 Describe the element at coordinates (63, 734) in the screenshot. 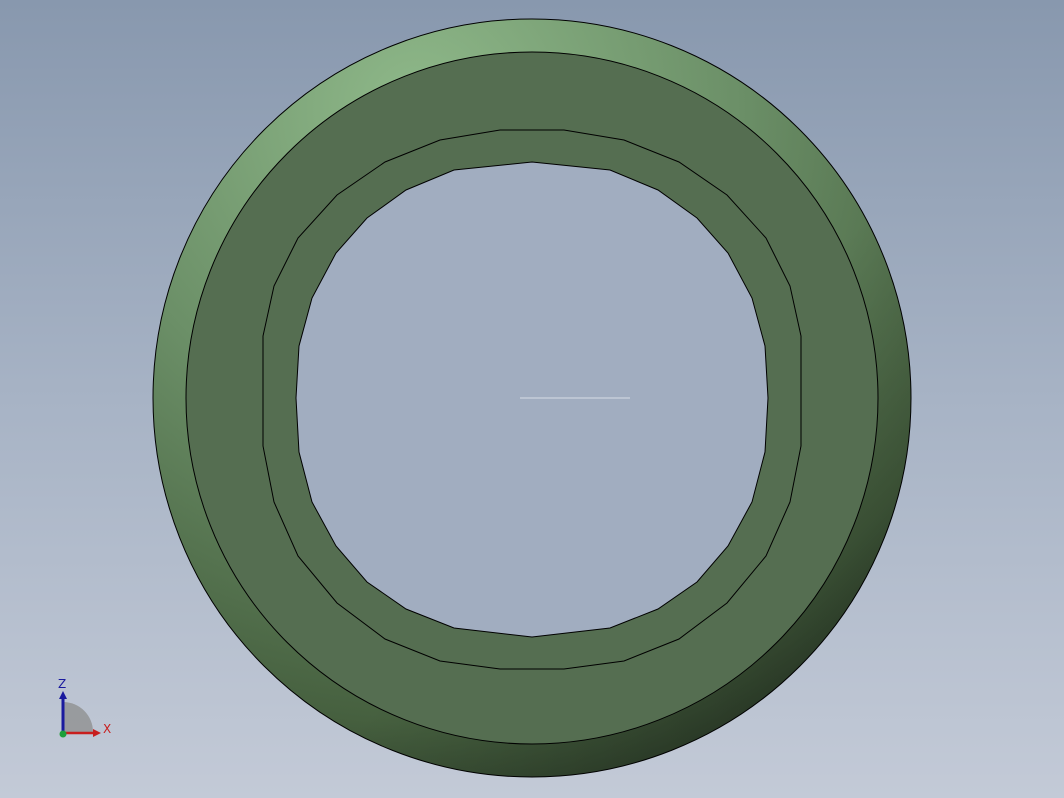

I see `y-axis-dot` at that location.